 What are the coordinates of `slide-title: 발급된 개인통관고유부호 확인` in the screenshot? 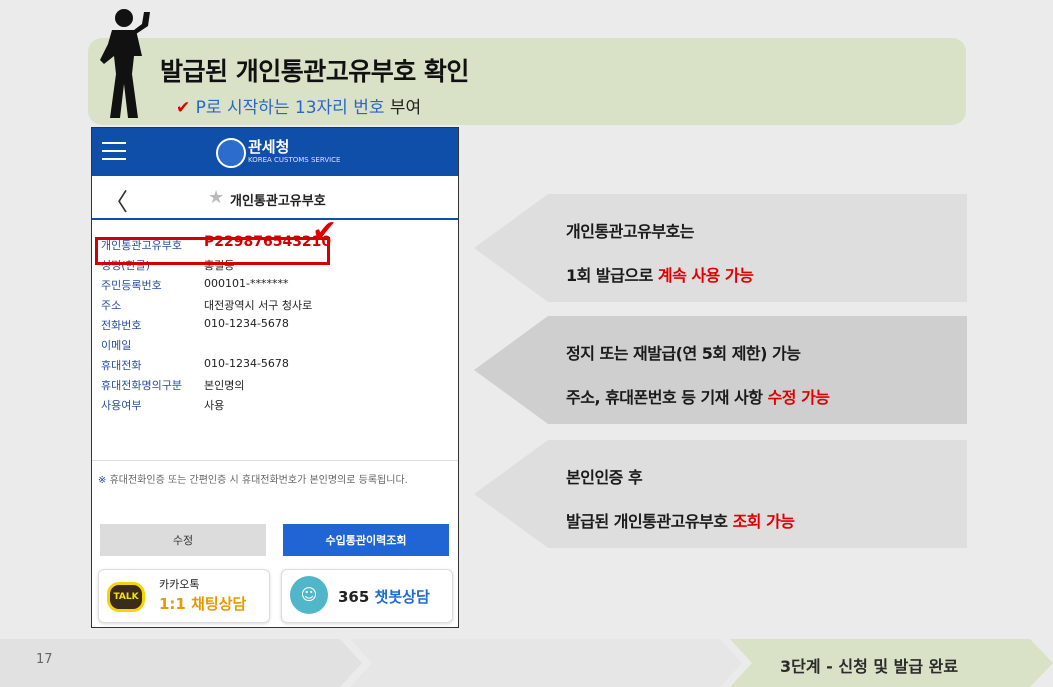 It's located at (314, 71).